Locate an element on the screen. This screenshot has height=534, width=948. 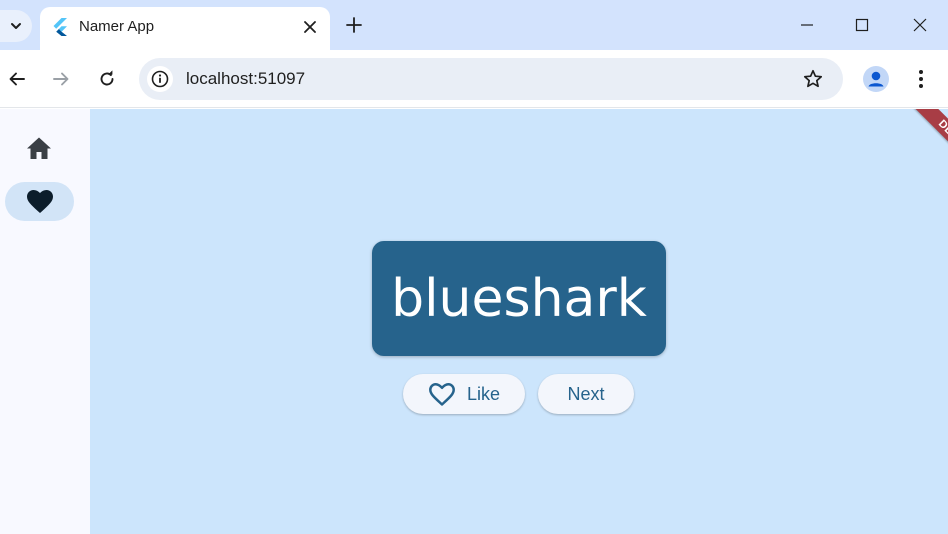
chevron-down-icon is located at coordinates (16, 26).